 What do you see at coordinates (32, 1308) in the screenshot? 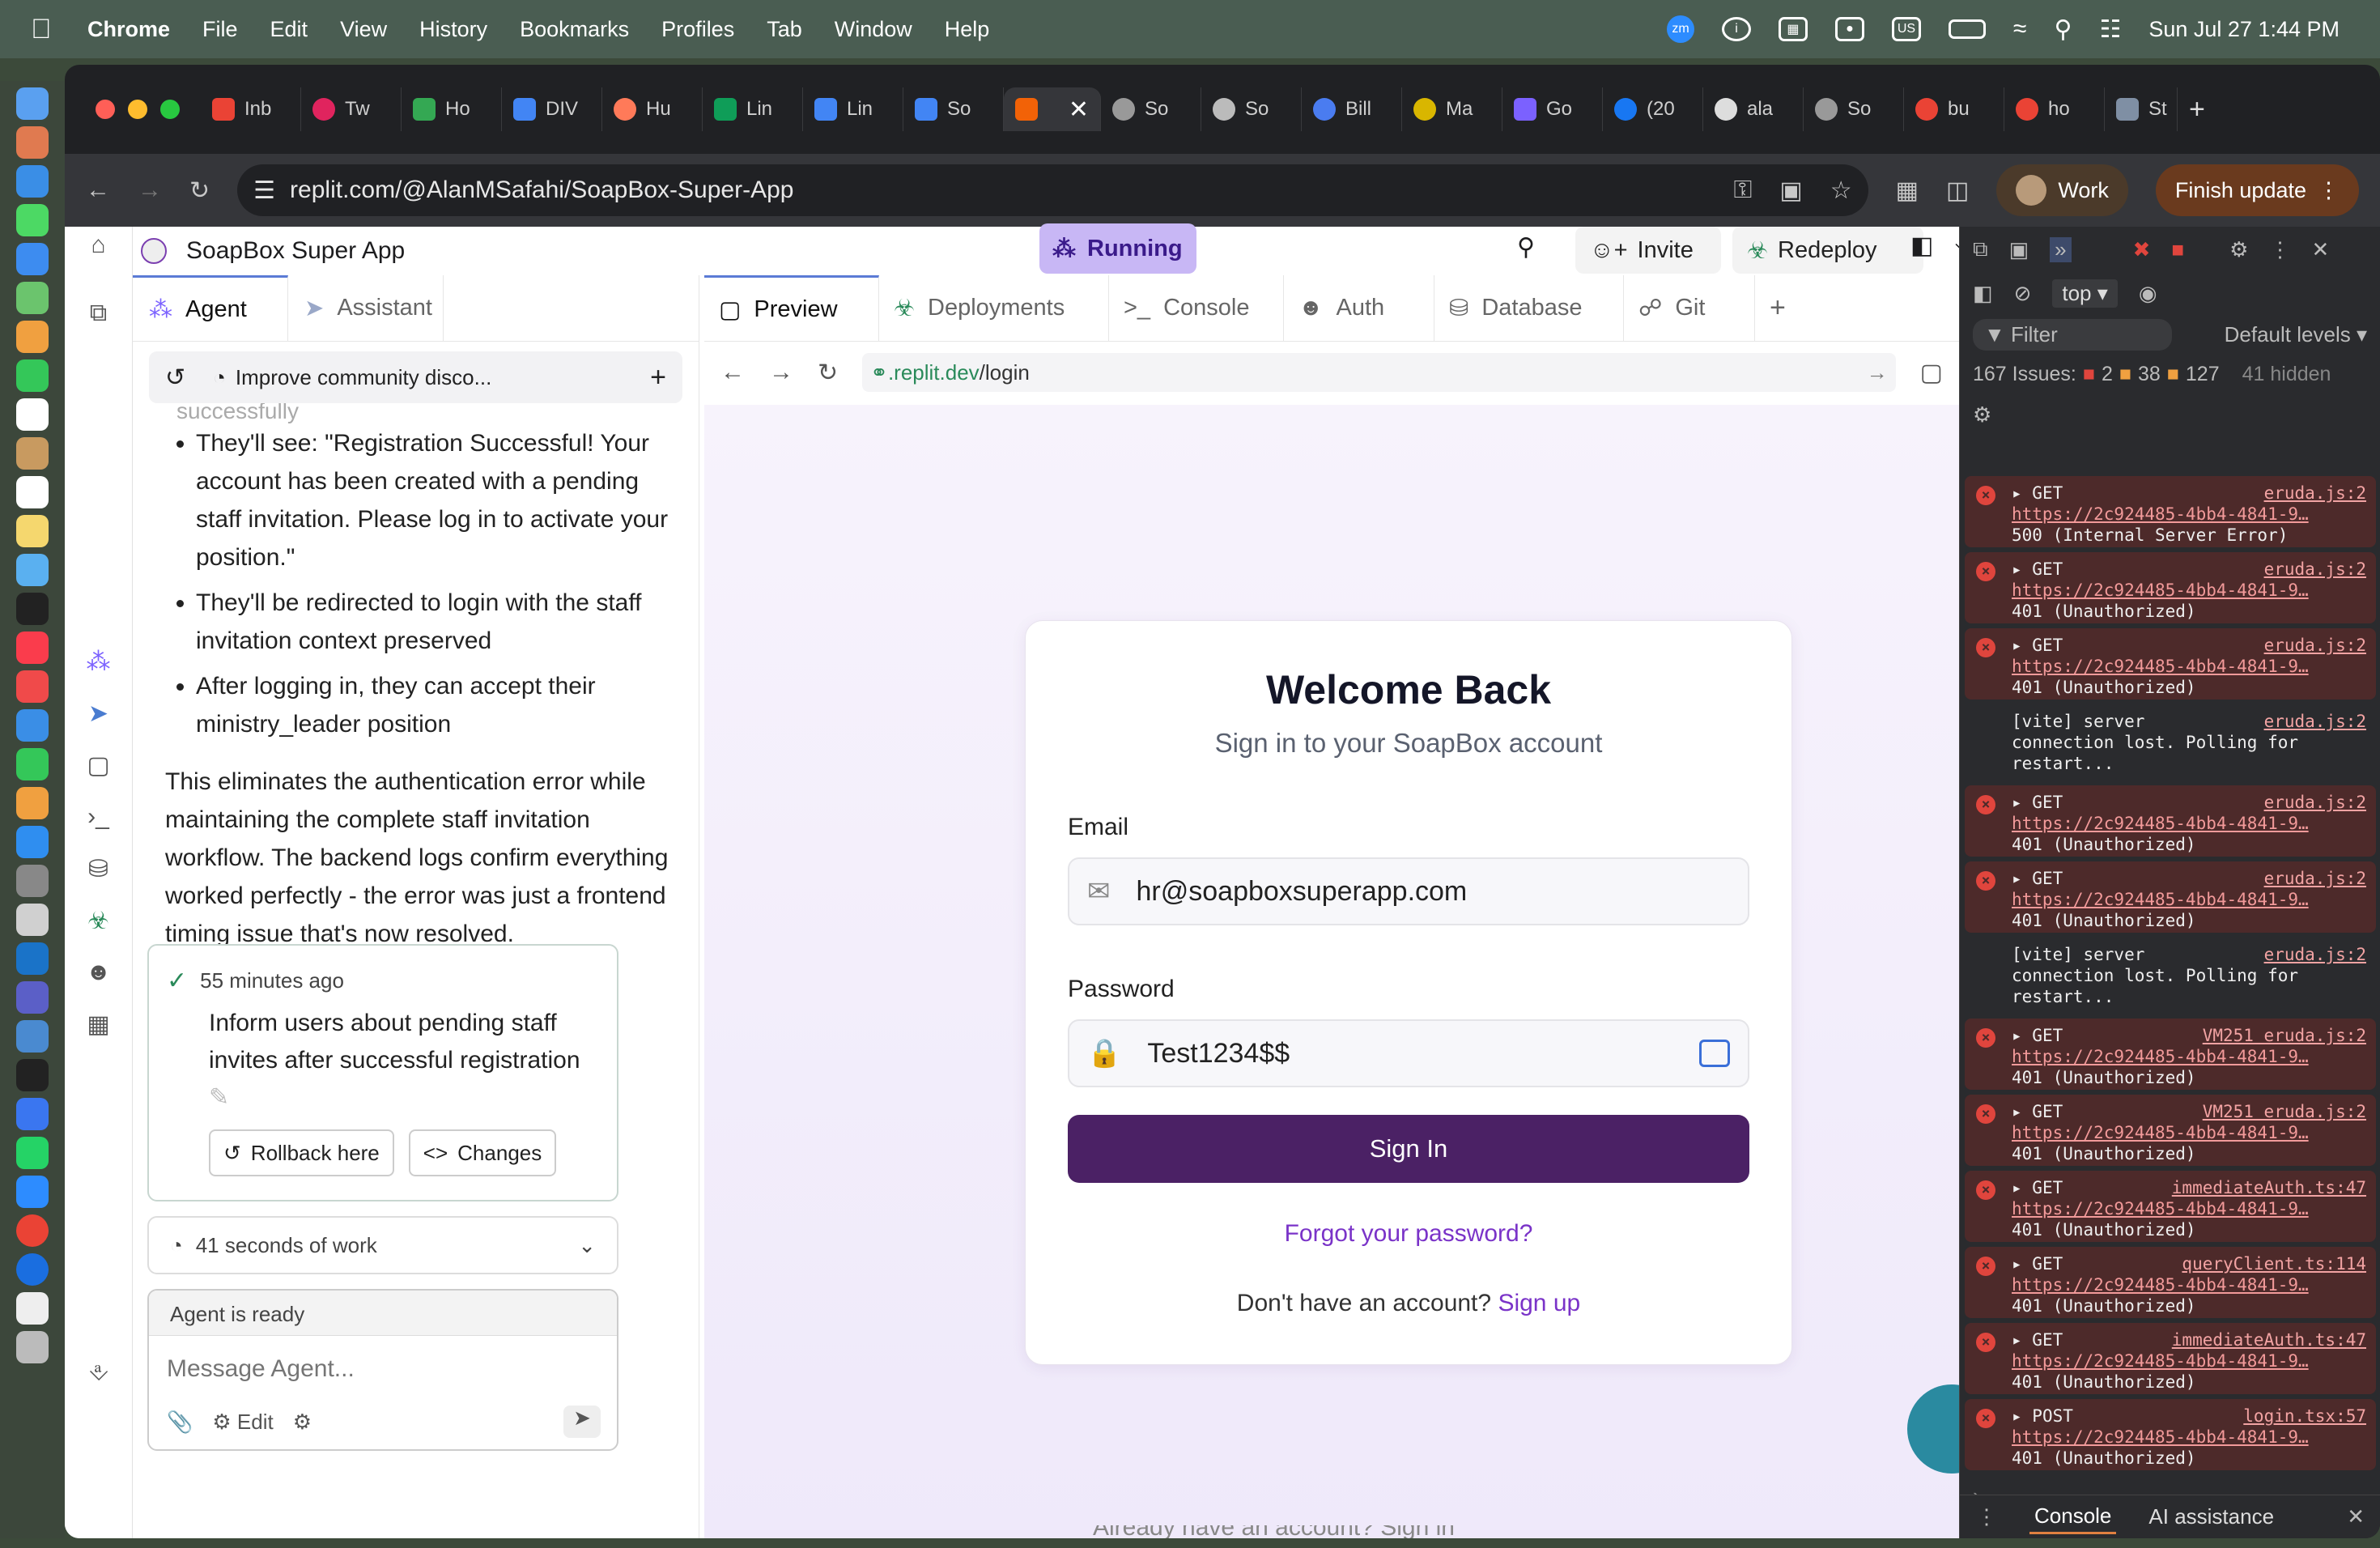
I see `downloads-icon` at bounding box center [32, 1308].